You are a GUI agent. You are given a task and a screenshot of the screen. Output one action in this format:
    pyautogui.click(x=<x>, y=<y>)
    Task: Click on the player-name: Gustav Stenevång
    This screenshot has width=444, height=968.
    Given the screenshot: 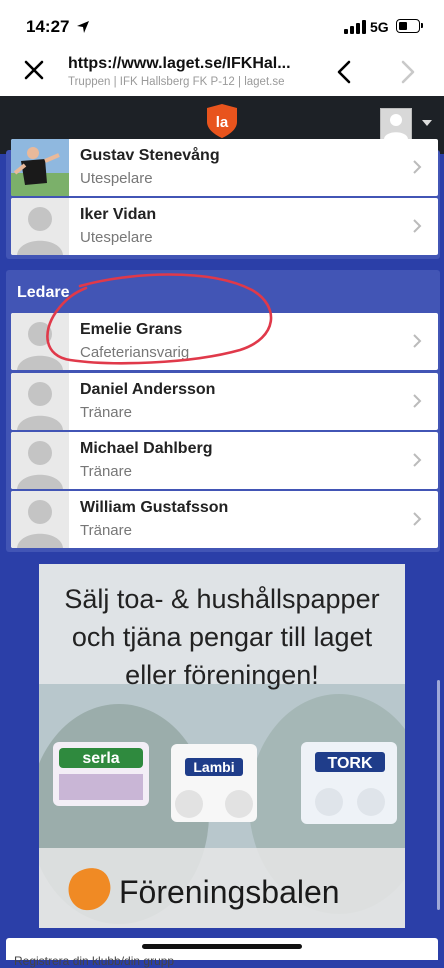 What is the action you would take?
    pyautogui.click(x=150, y=155)
    